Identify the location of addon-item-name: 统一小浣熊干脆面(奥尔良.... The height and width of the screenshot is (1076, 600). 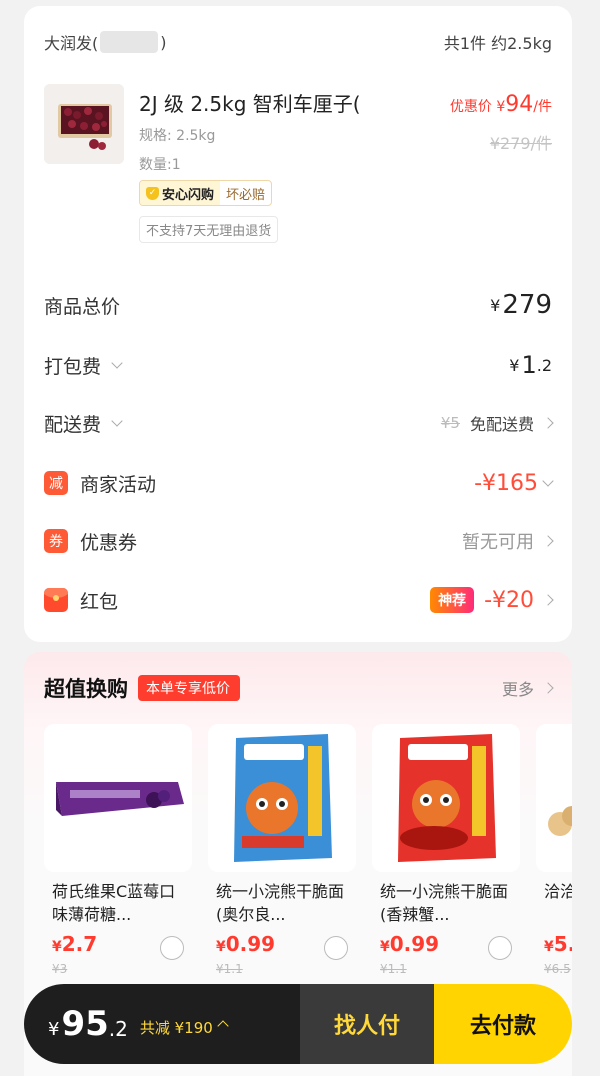
(280, 903).